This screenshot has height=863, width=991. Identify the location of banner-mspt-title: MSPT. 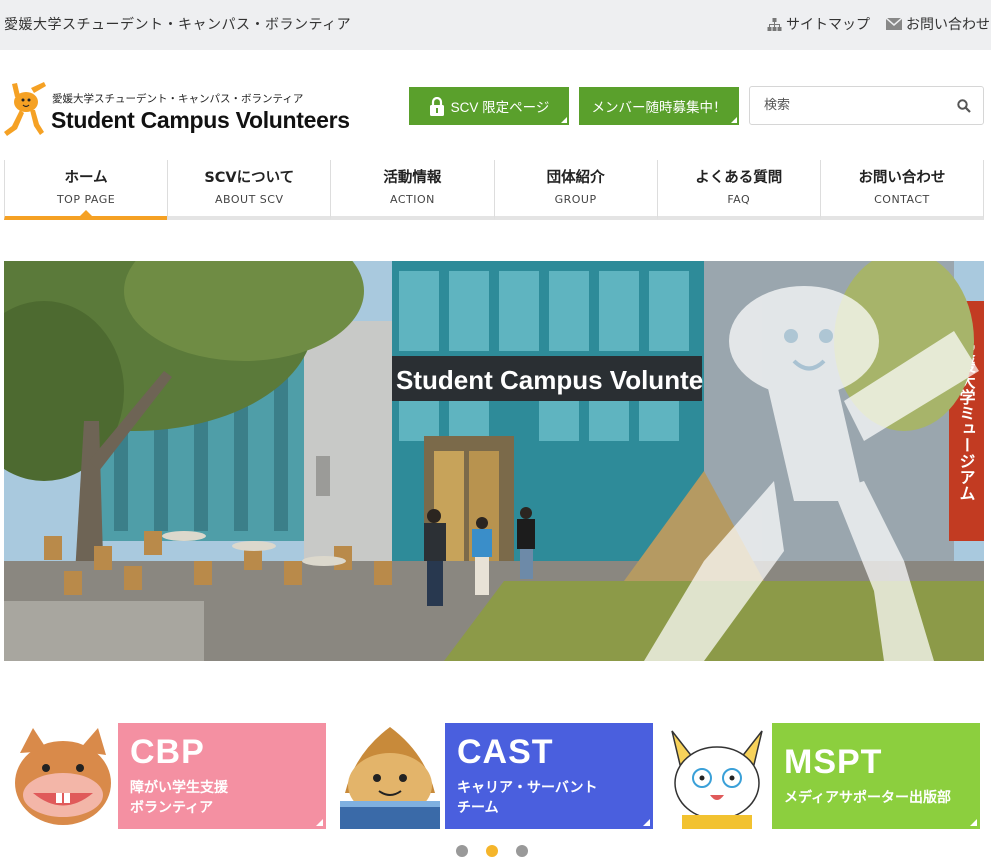
(833, 762).